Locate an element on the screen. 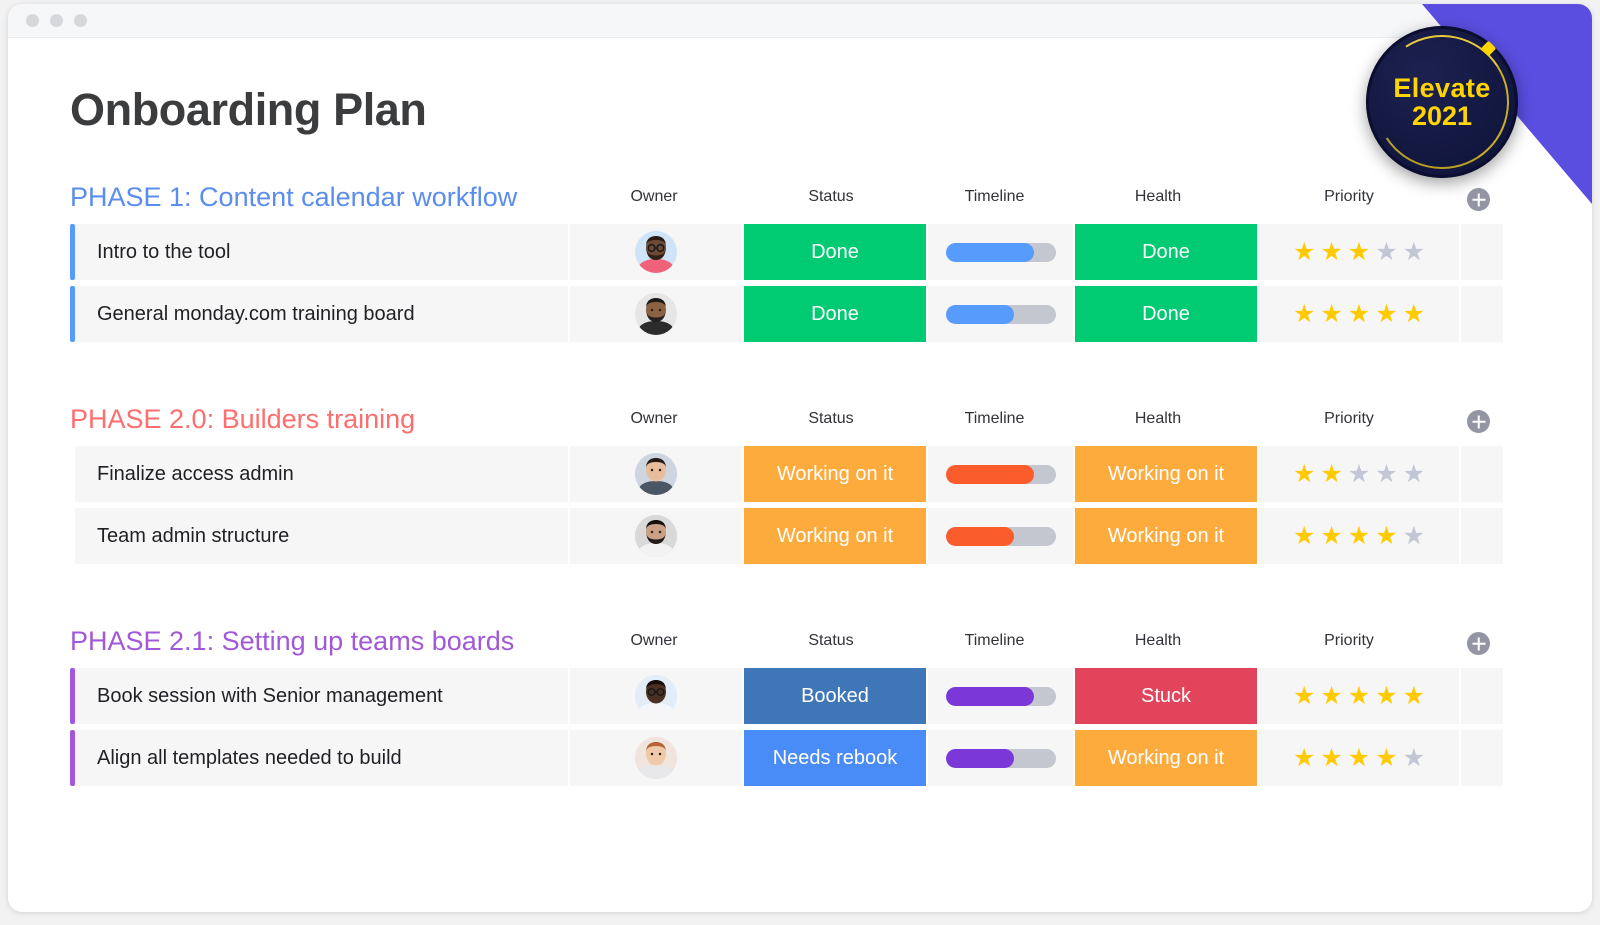  column-header-timeline: Timeline is located at coordinates (994, 640).